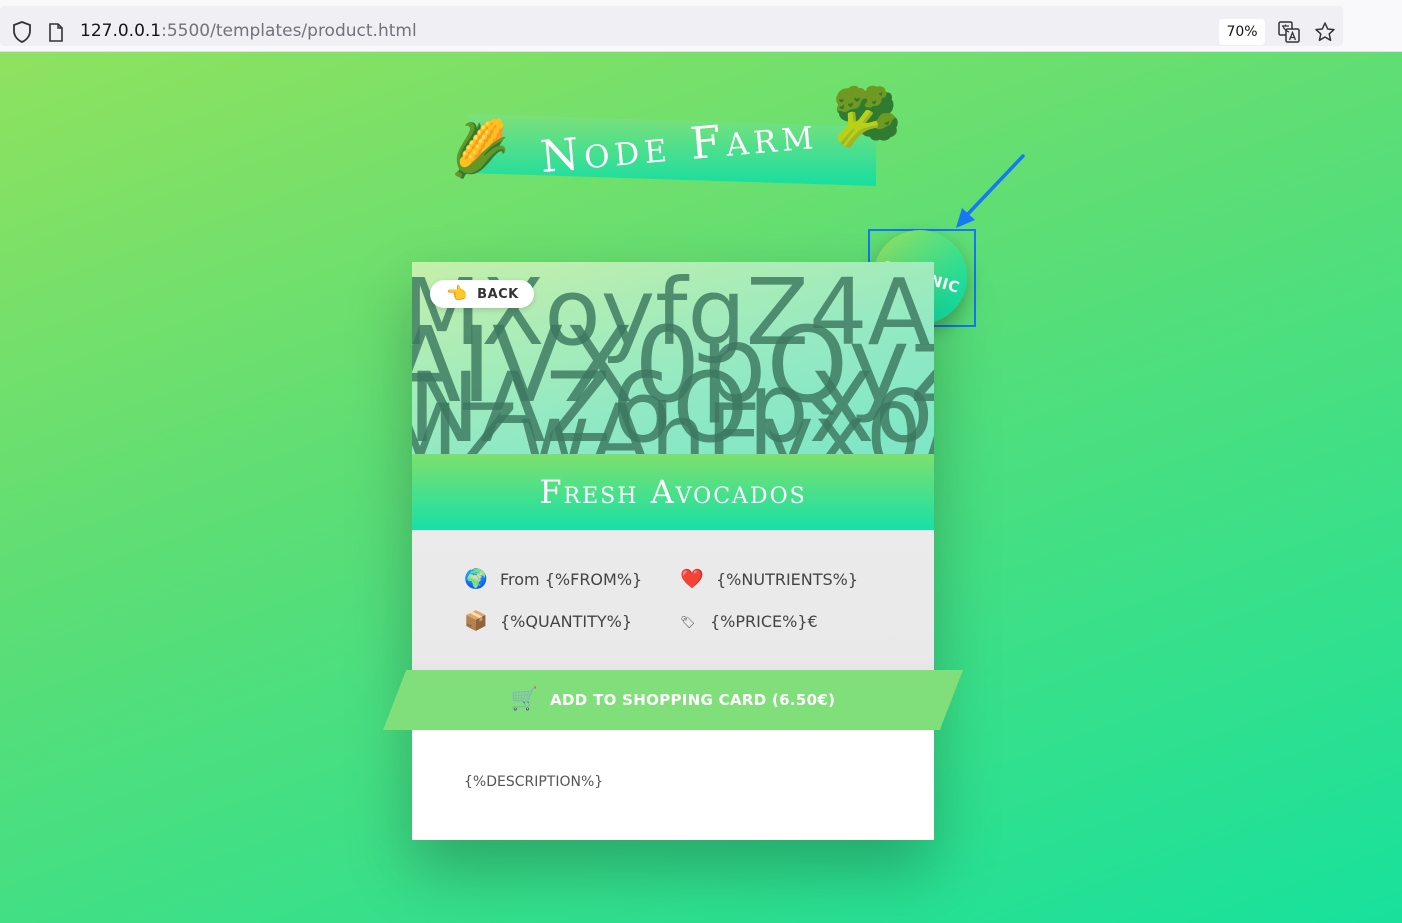  Describe the element at coordinates (764, 621) in the screenshot. I see `detail-price-text: {%PRICE%}€` at that location.